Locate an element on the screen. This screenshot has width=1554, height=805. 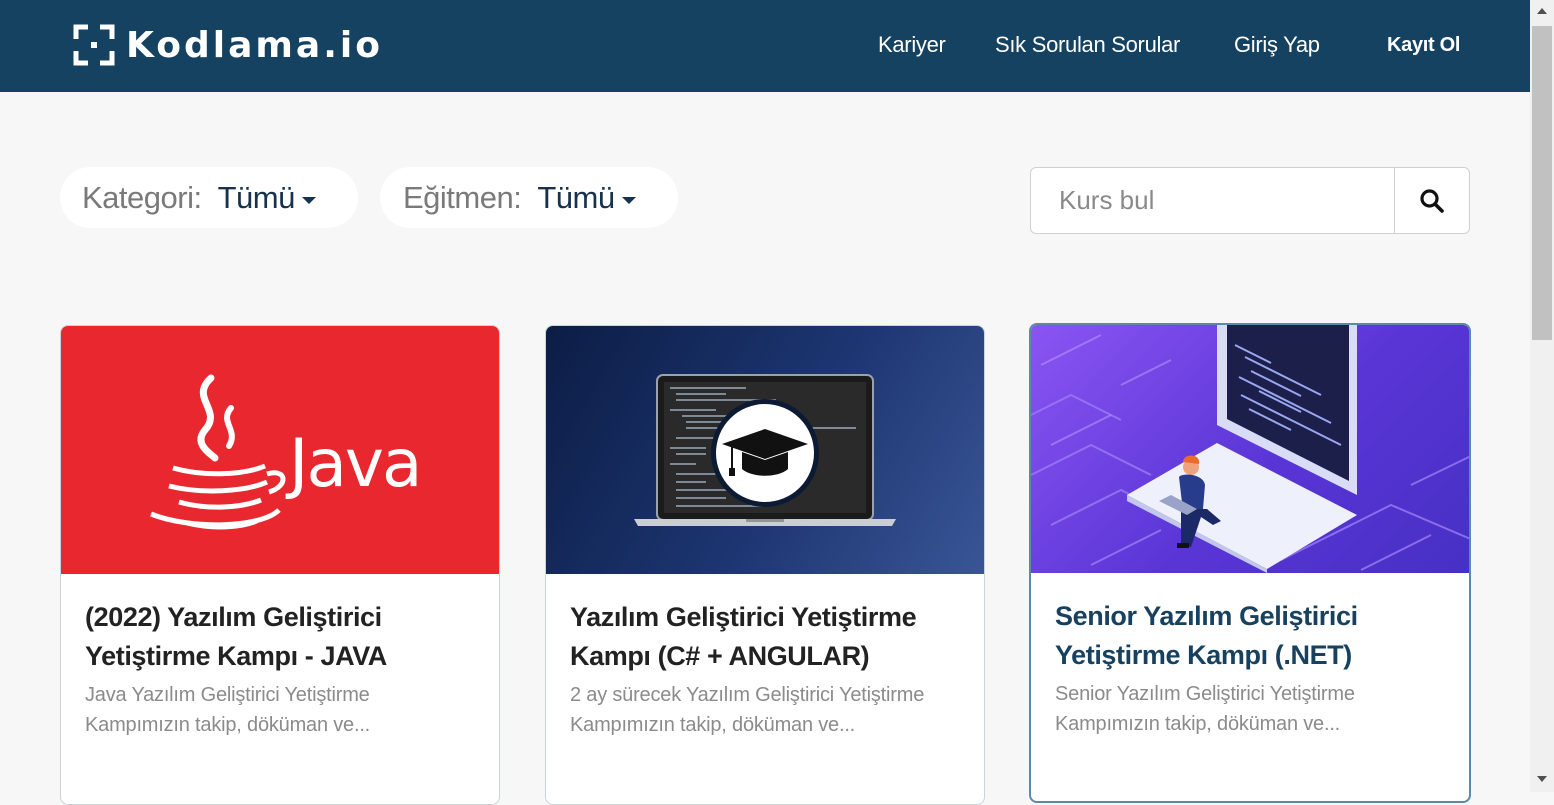
course-image-isometric is located at coordinates (1250, 449).